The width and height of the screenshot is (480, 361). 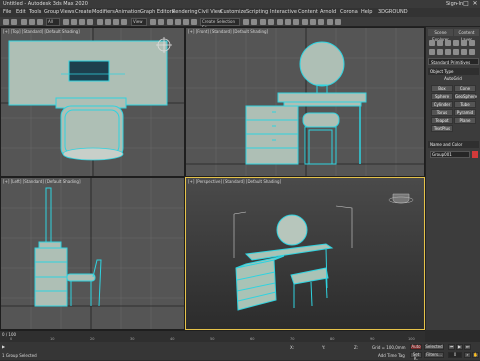 What do you see at coordinates (453, 144) in the screenshot?
I see `name-and-color-rollout: Name and Color` at bounding box center [453, 144].